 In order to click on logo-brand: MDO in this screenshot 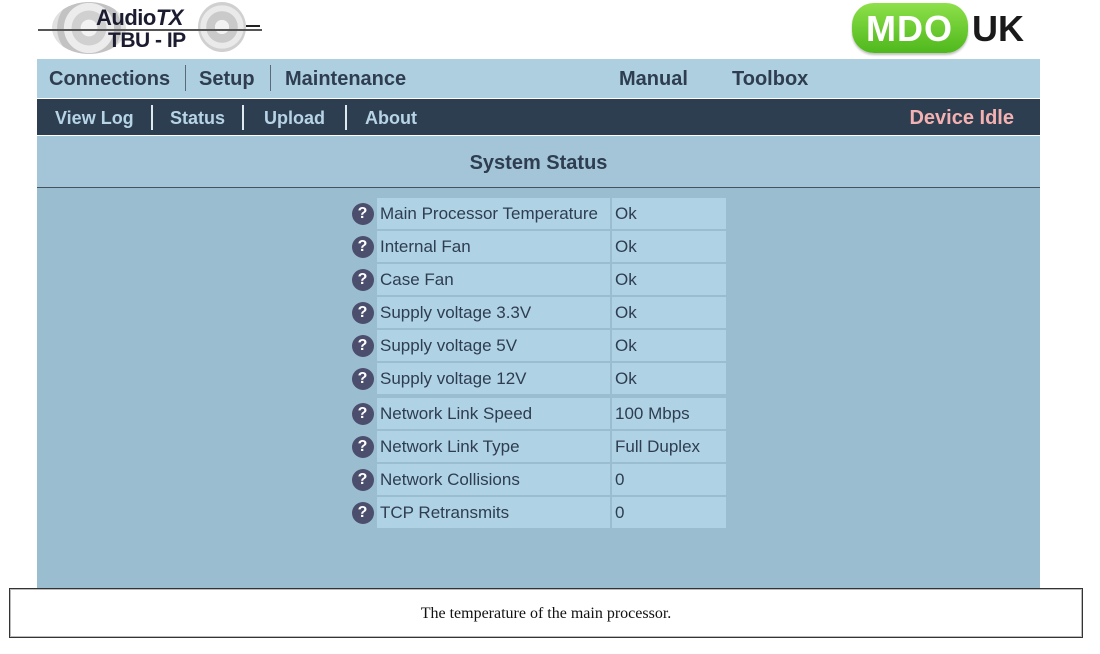, I will do `click(909, 28)`.